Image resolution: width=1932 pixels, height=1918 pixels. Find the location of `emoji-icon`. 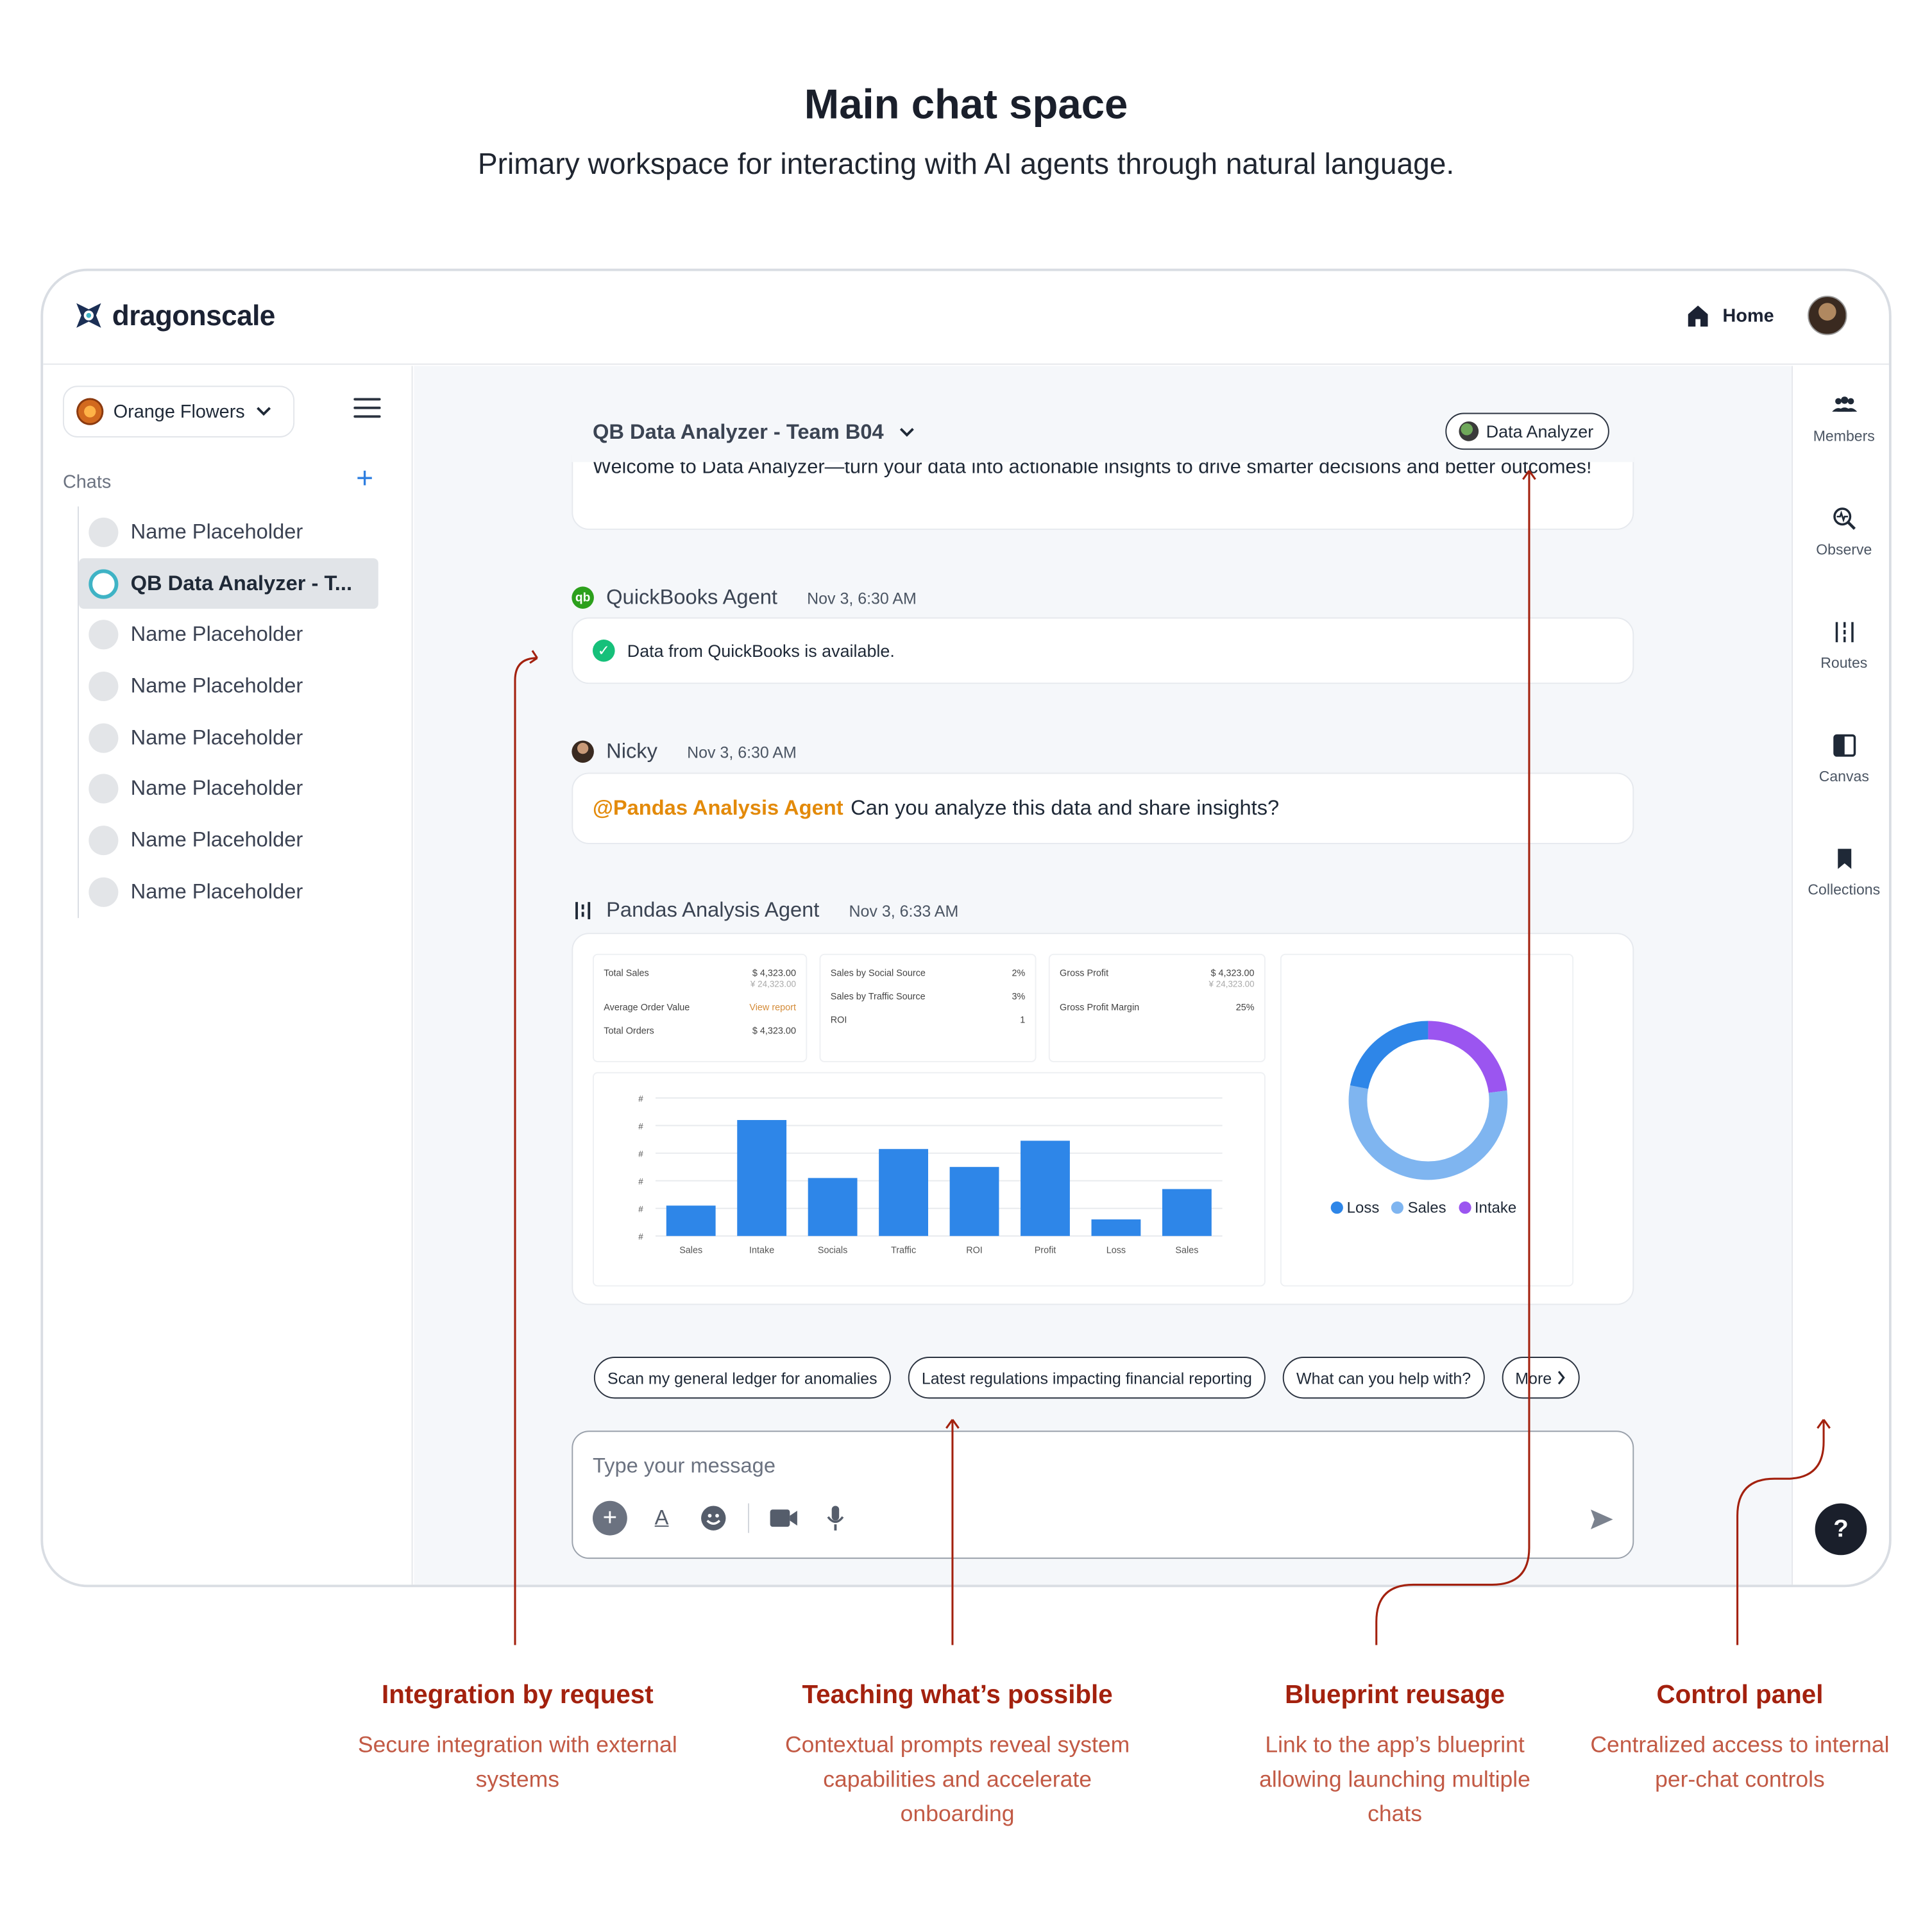

emoji-icon is located at coordinates (713, 1518).